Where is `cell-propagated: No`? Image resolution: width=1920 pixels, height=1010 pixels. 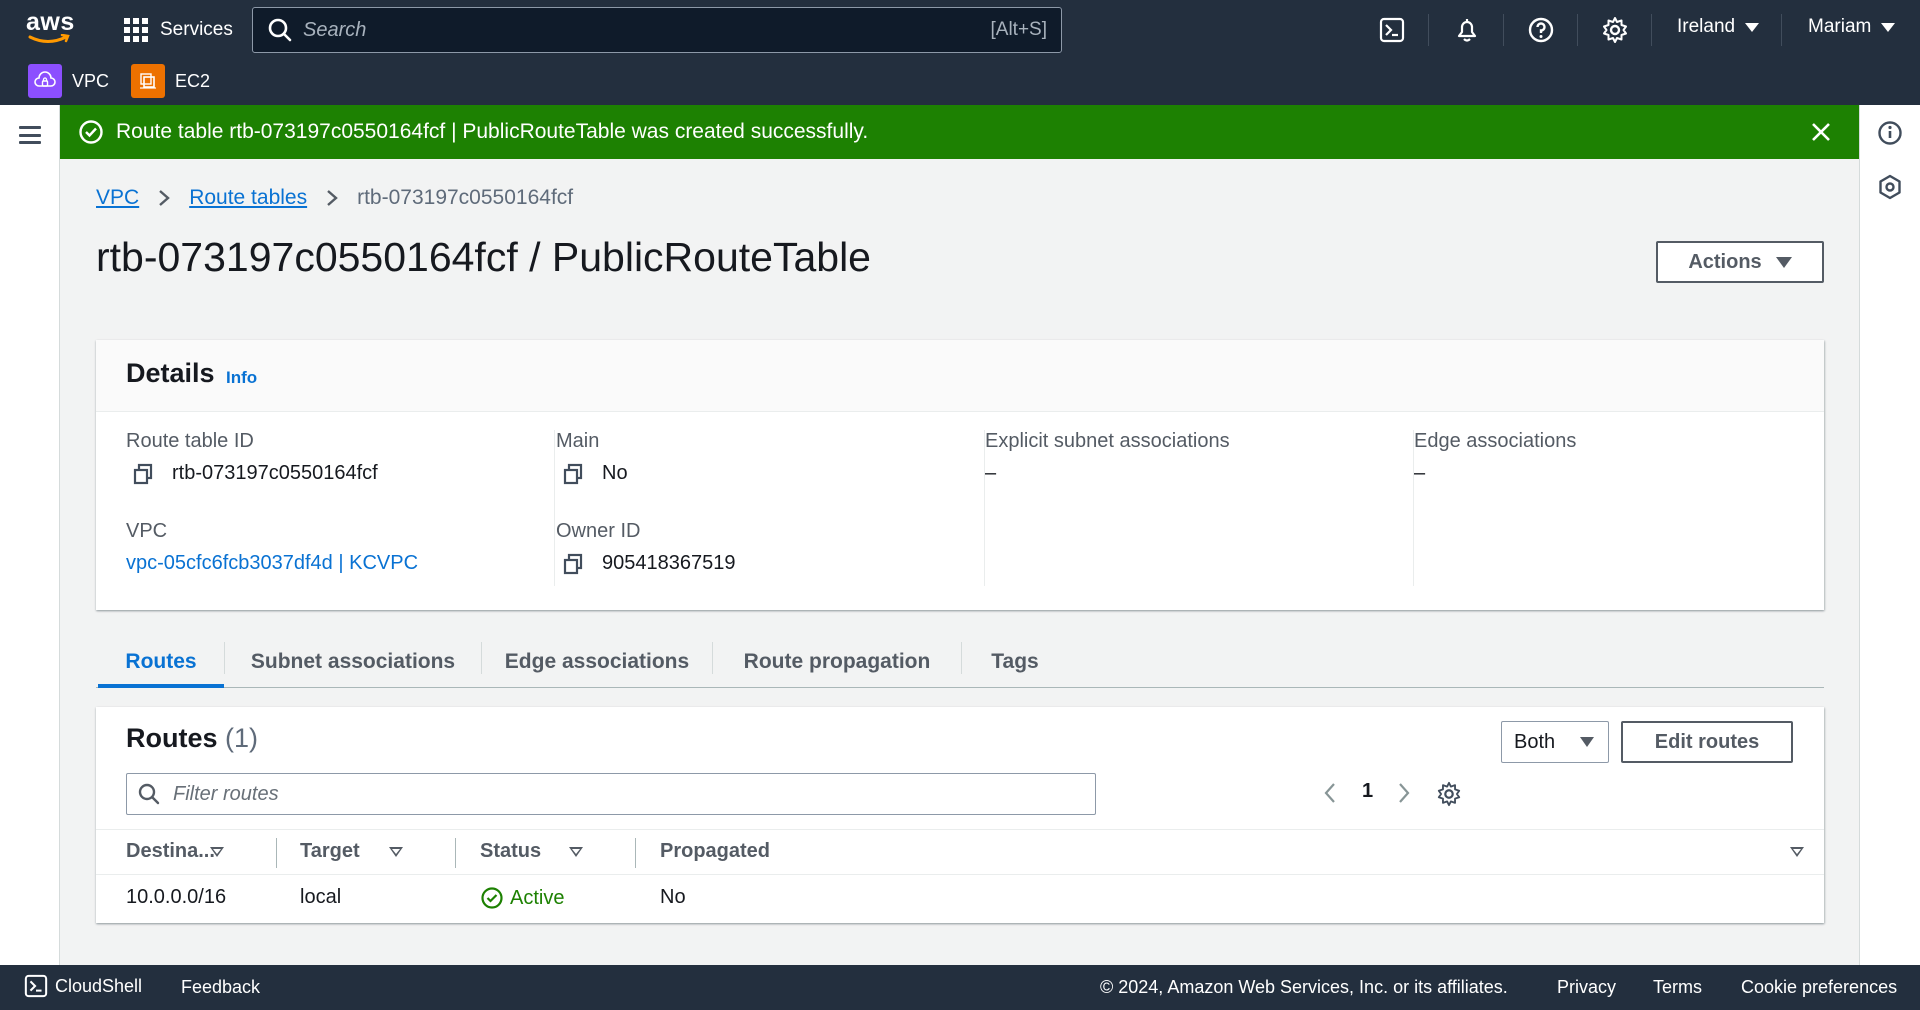 cell-propagated: No is located at coordinates (673, 897).